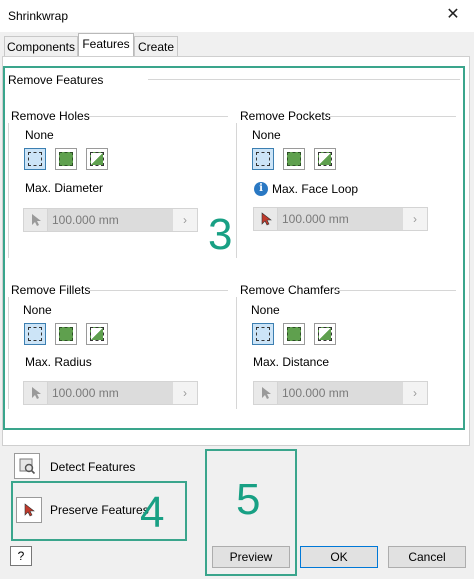 Image resolution: width=474 pixels, height=579 pixels. Describe the element at coordinates (285, 116) in the screenshot. I see `remove-pockets-title: Remove Pockets` at that location.